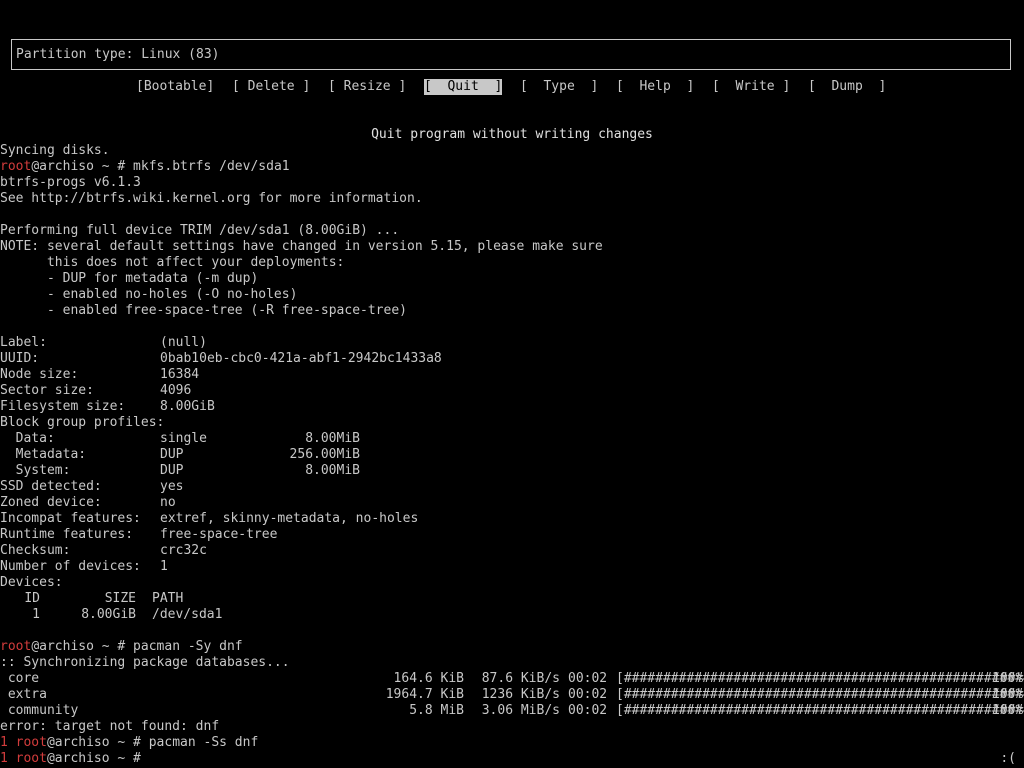 This screenshot has width=1024, height=768. Describe the element at coordinates (271, 87) in the screenshot. I see `menu-delete-button: [ Delete ]` at that location.